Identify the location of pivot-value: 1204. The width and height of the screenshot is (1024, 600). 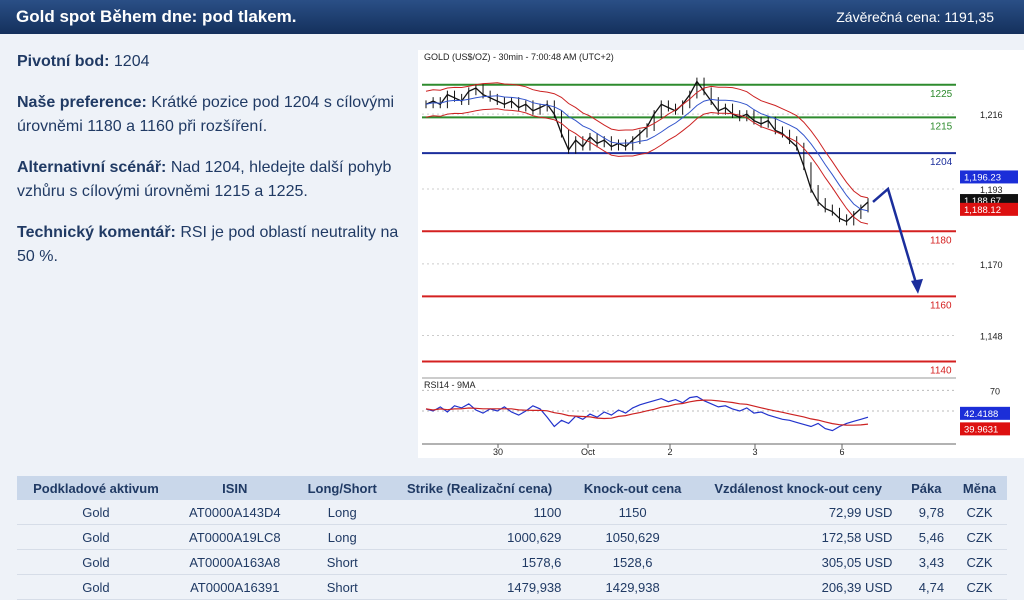
(131, 61).